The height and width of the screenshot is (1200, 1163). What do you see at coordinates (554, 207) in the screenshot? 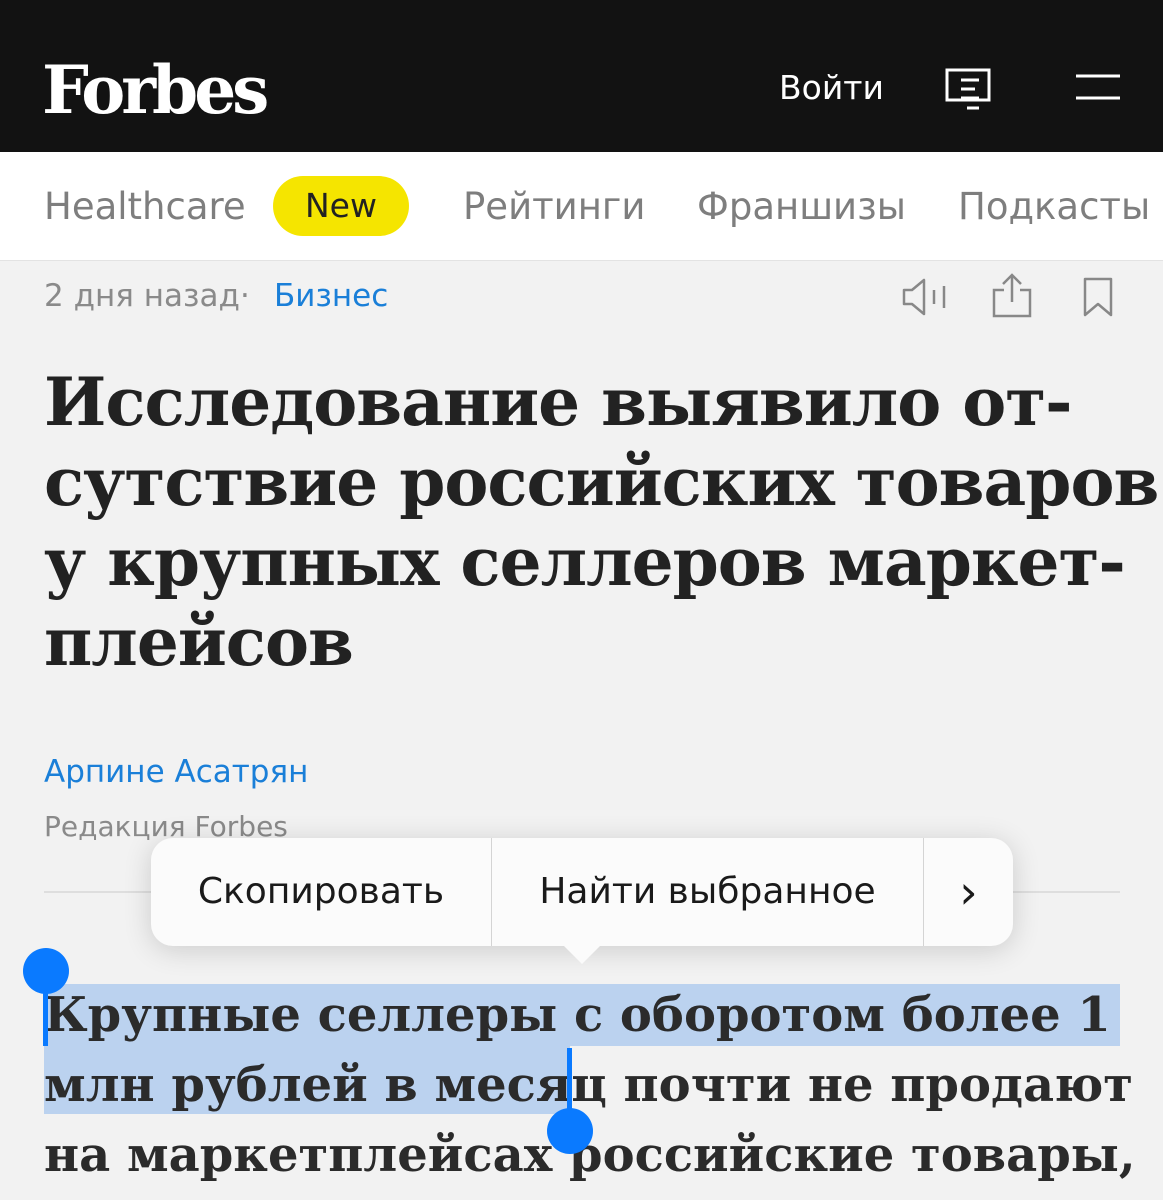
I see `nav-item-ratings: Рейтинги` at bounding box center [554, 207].